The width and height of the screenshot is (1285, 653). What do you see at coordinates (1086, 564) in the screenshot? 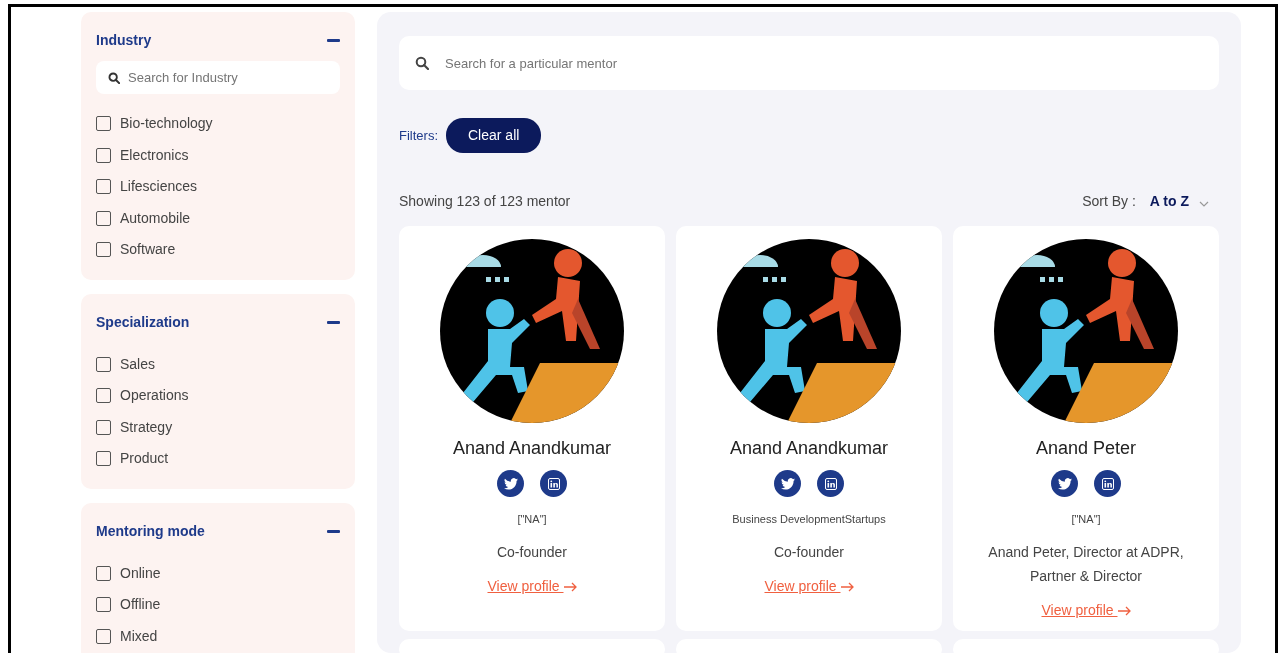
I see `mentor-role: Anand Peter, Director at ADPR, Partner & Director` at bounding box center [1086, 564].